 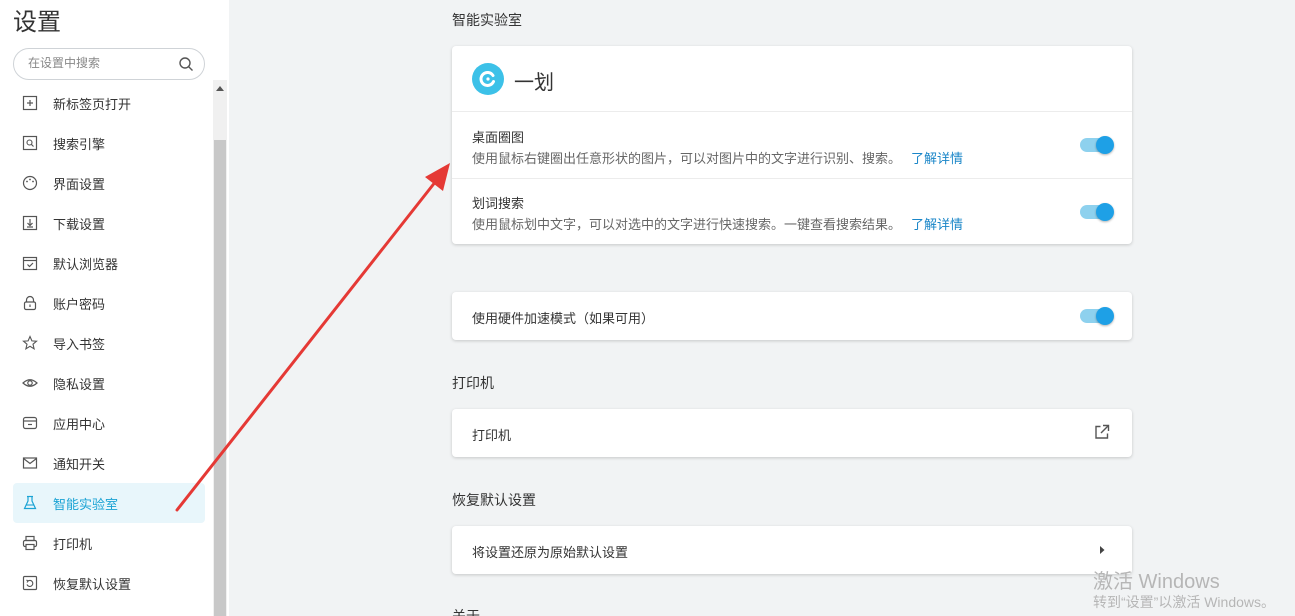 I want to click on desktop-circle-title: 桌面圈图, so click(x=498, y=137).